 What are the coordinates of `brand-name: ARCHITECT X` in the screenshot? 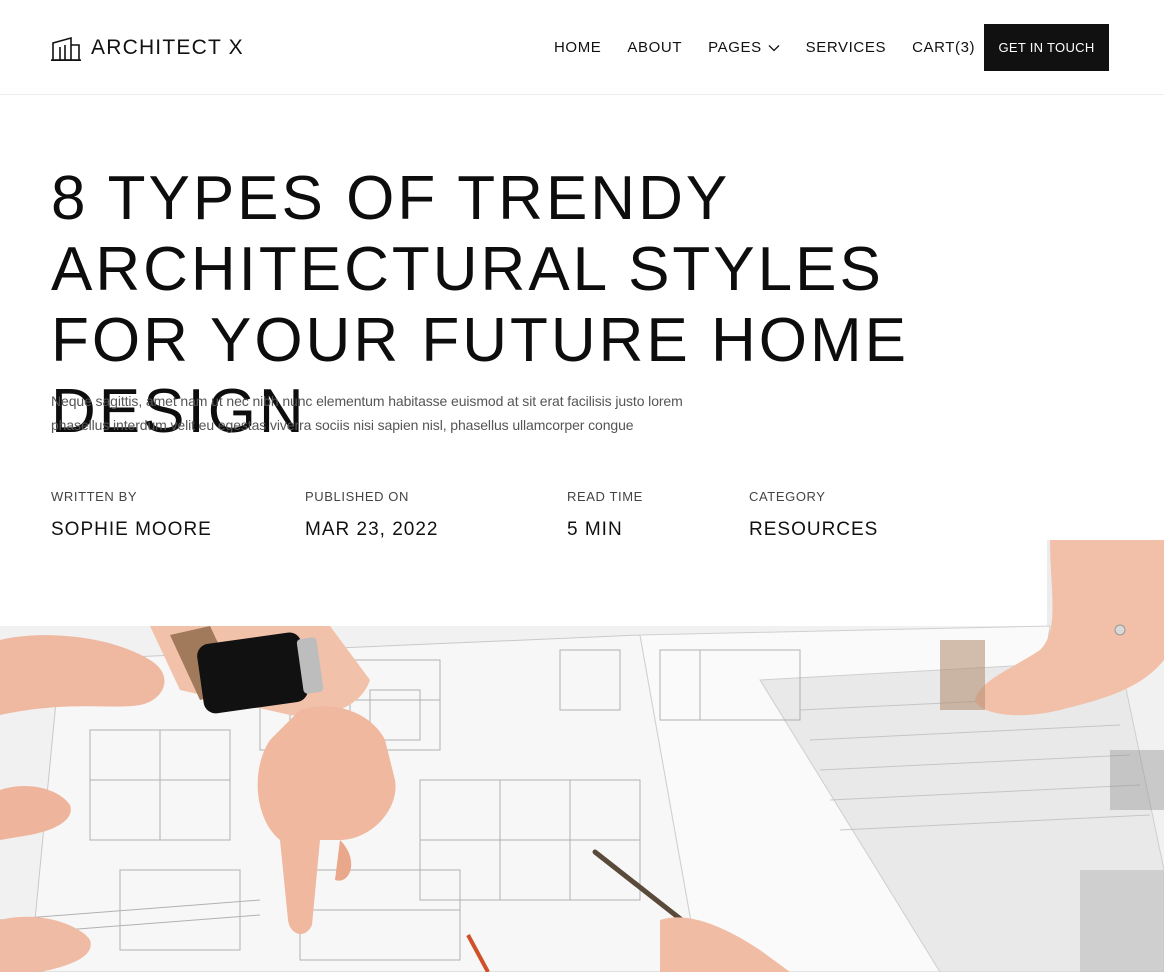 It's located at (167, 47).